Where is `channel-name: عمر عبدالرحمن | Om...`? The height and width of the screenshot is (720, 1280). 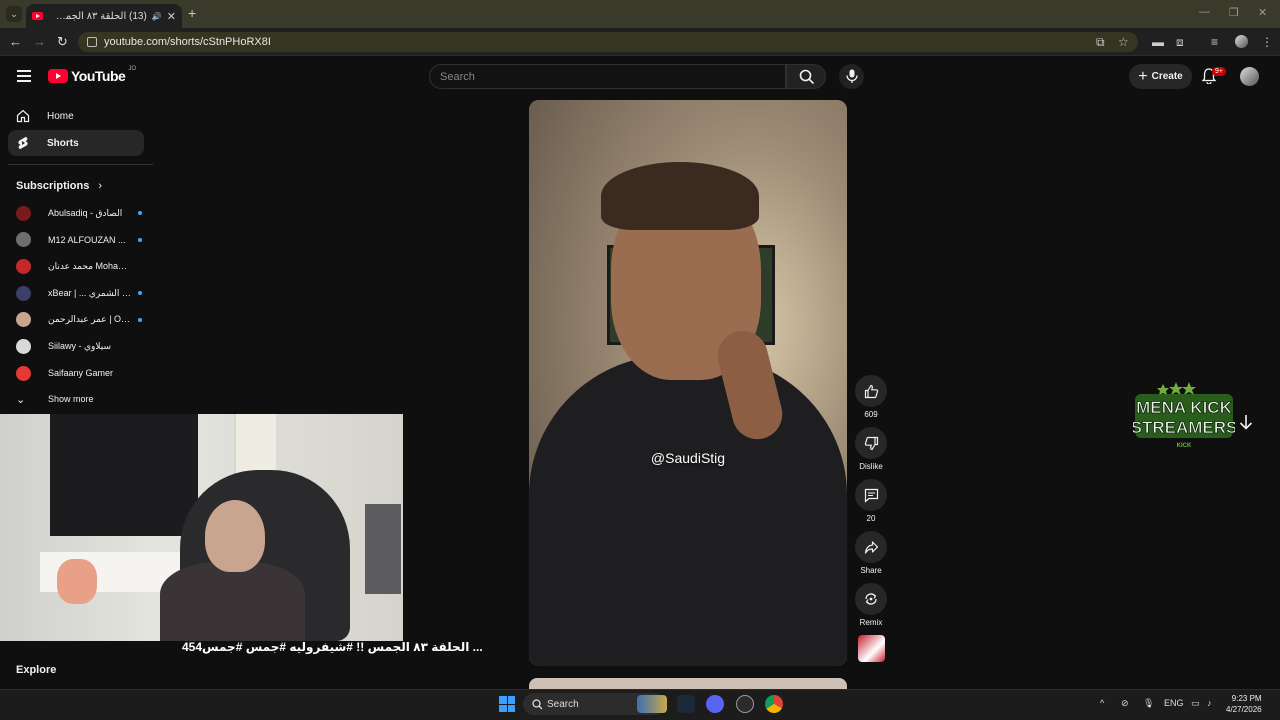 channel-name: عمر عبدالرحمن | Om... is located at coordinates (91, 319).